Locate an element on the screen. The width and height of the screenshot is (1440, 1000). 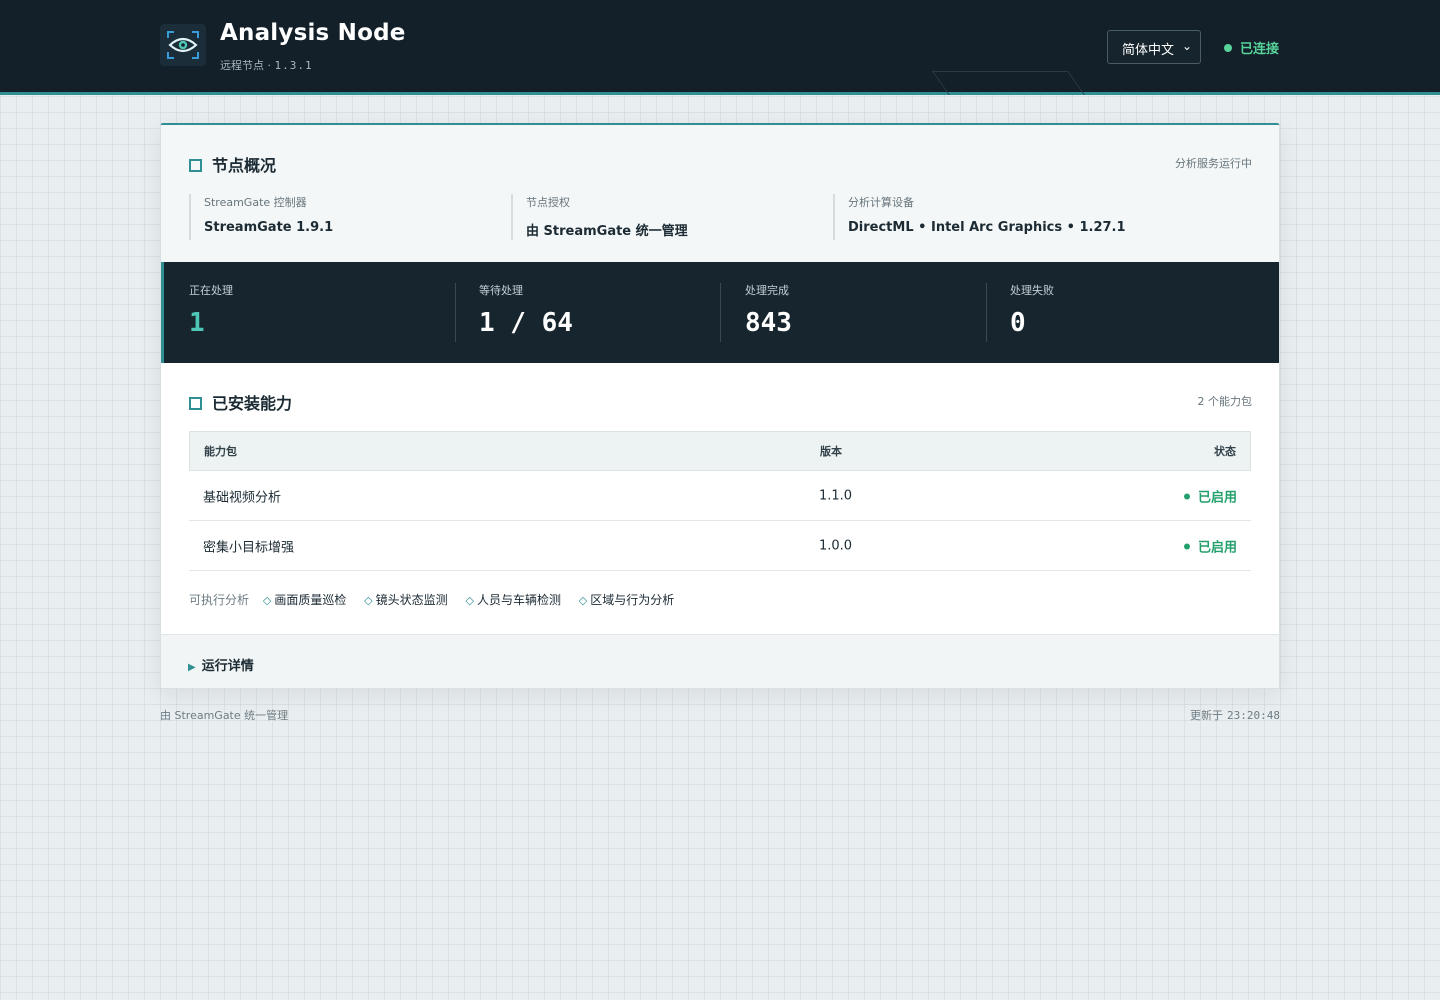
stat-queued: 等待处理 1 / 64 is located at coordinates (526, 312).